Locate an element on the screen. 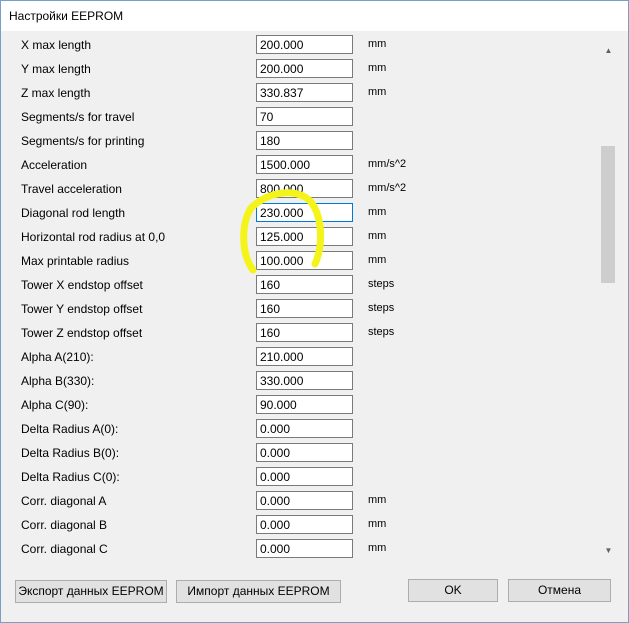 The width and height of the screenshot is (629, 623). scroll-up-arrow-icon: ▲ is located at coordinates (608, 51).